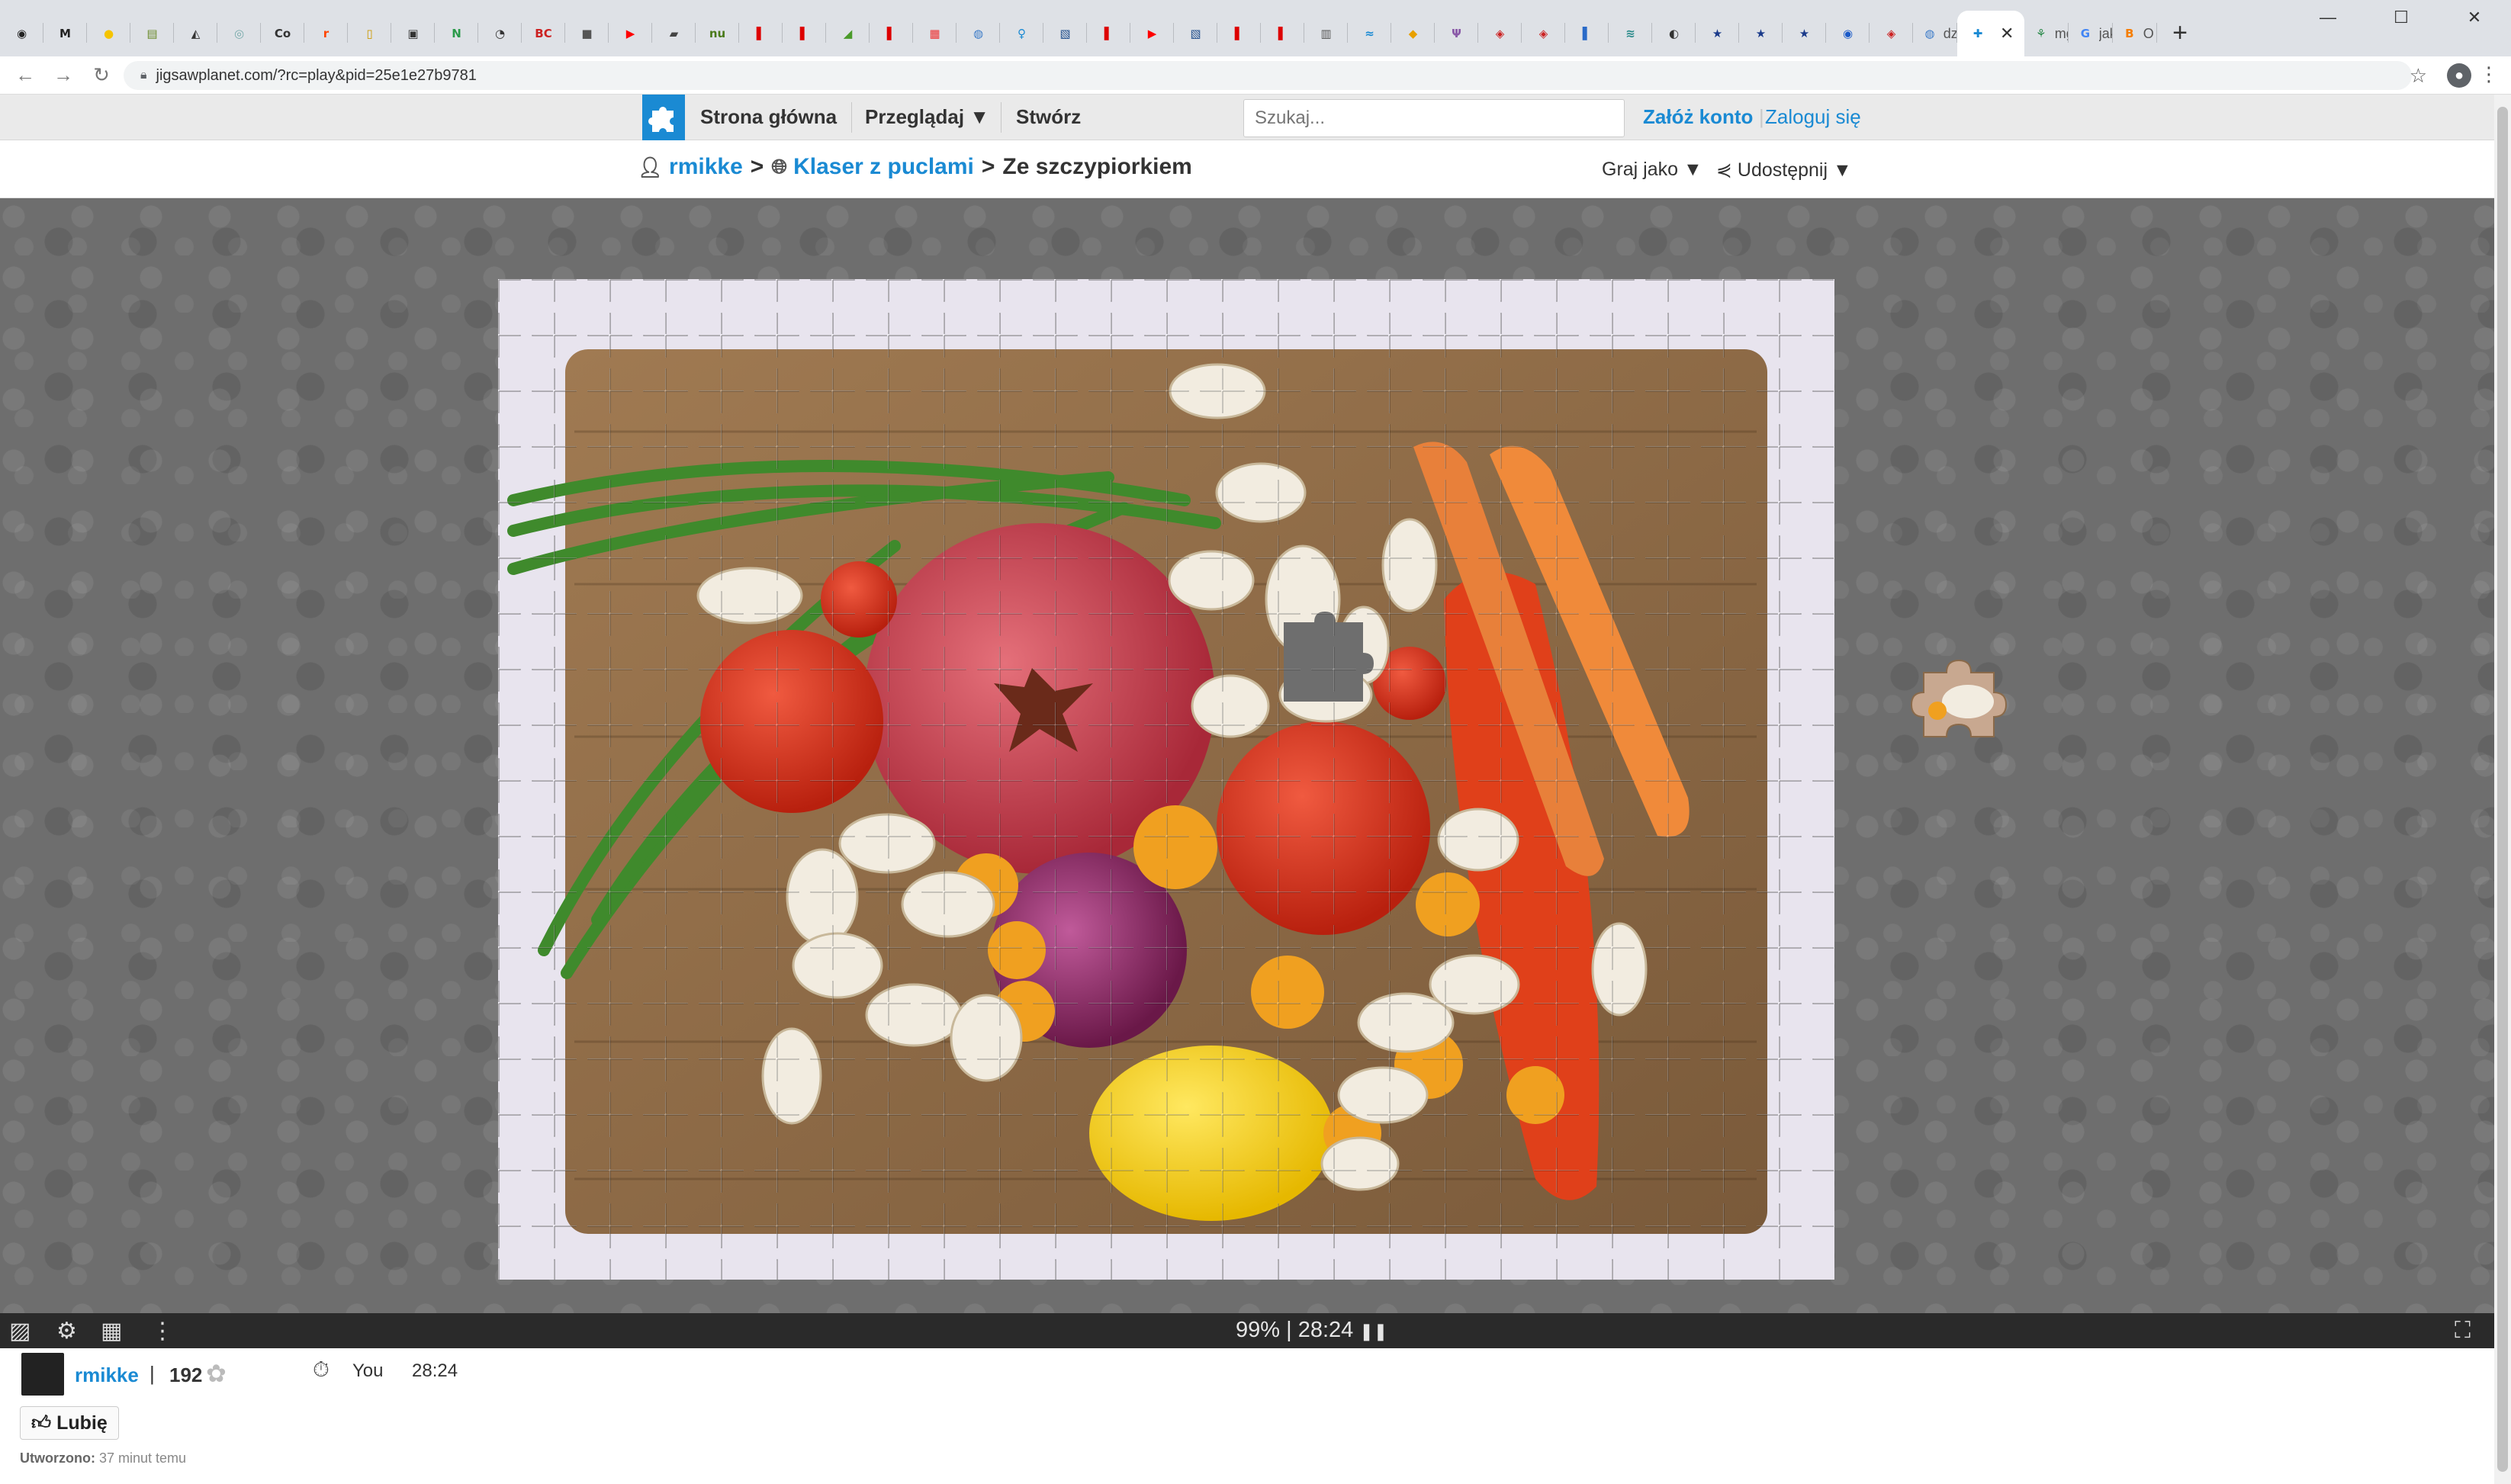 The height and width of the screenshot is (1484, 2511). I want to click on profile-avatar-icon: ●, so click(2459, 75).